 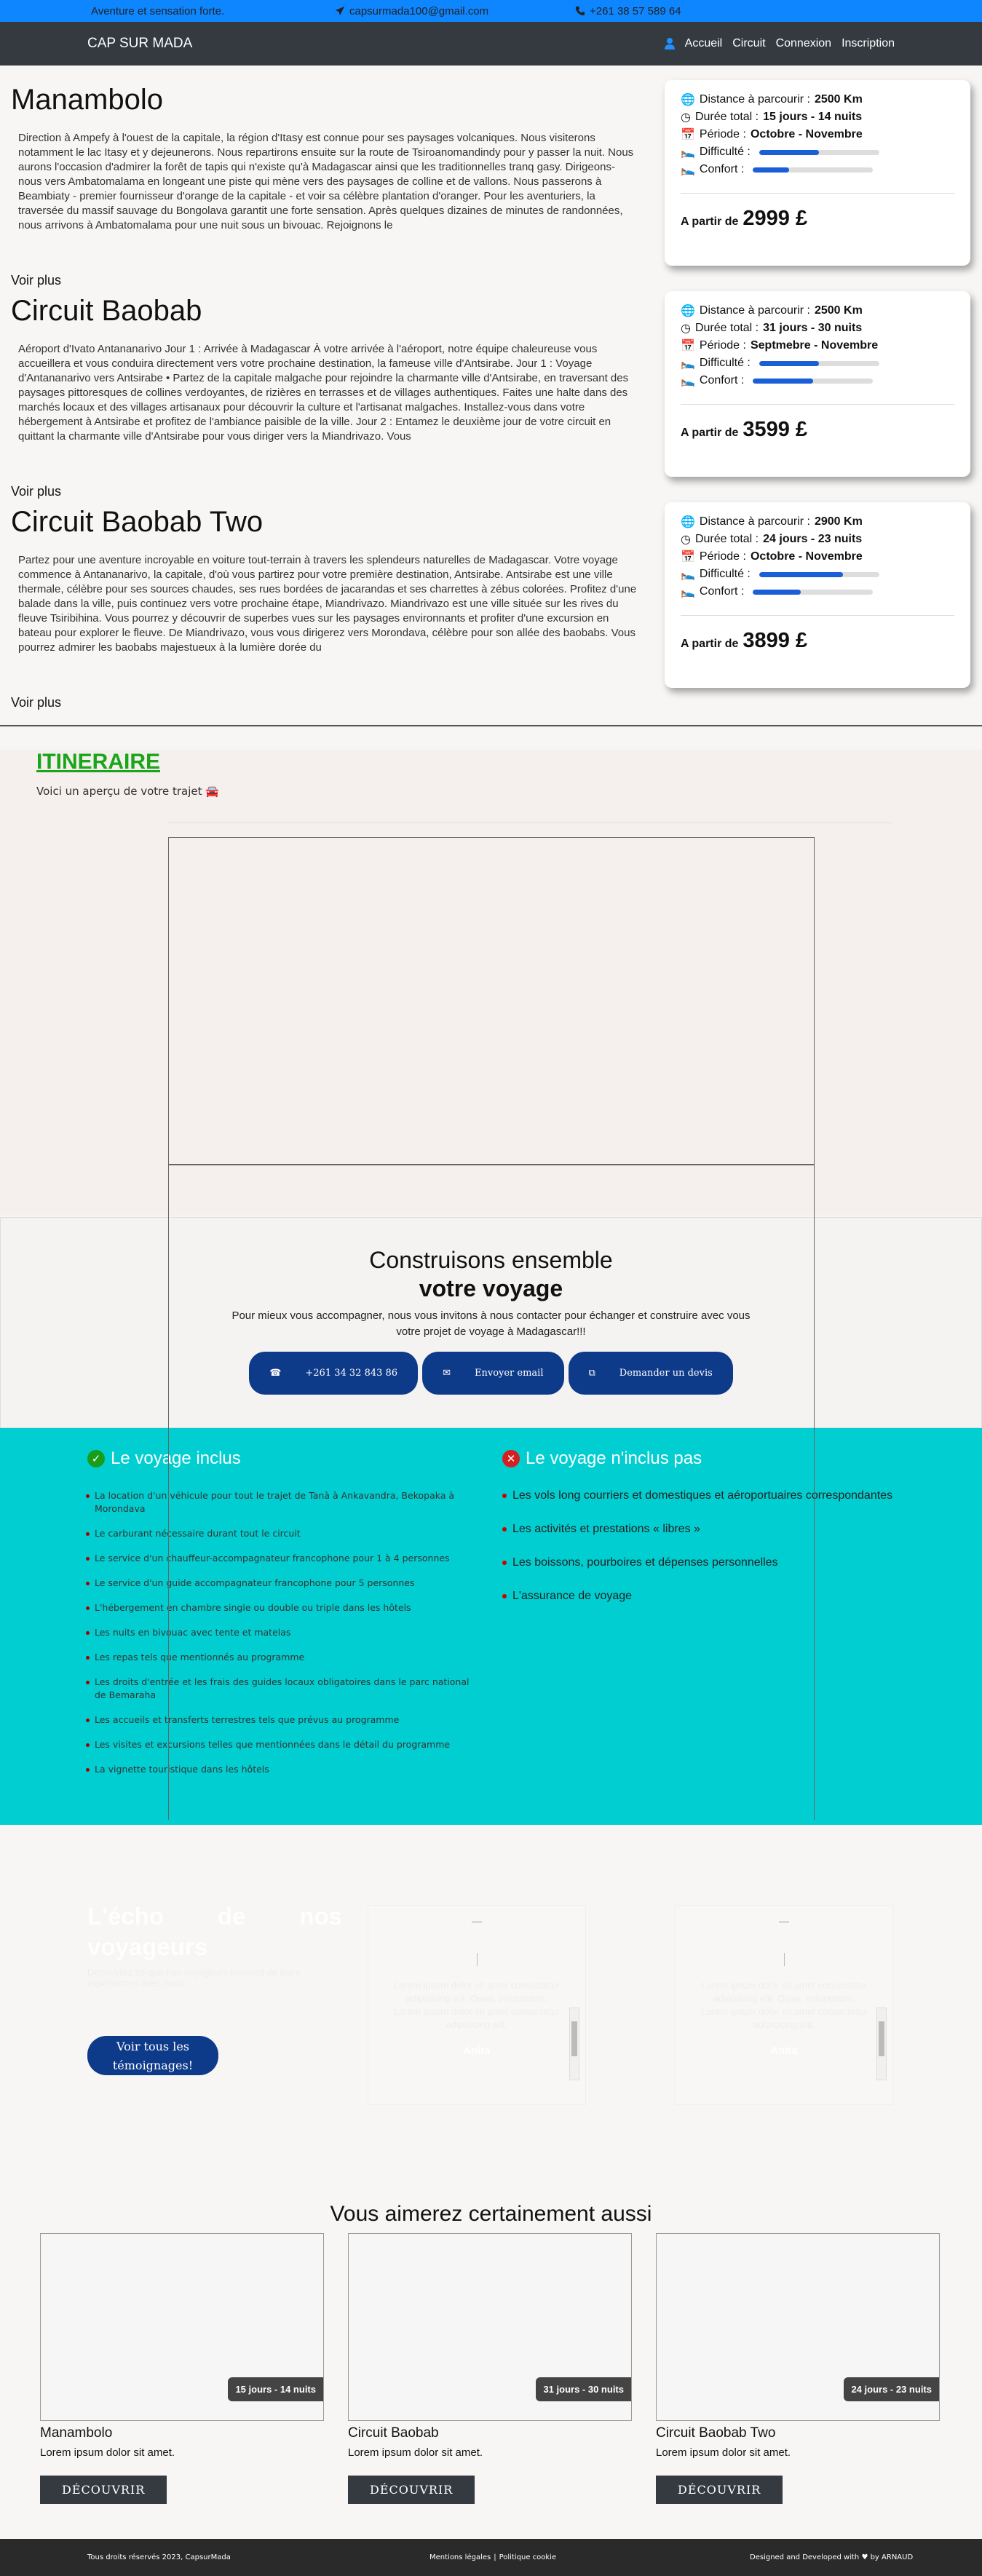 I want to click on period-value: Octobre - Novembre, so click(x=806, y=556).